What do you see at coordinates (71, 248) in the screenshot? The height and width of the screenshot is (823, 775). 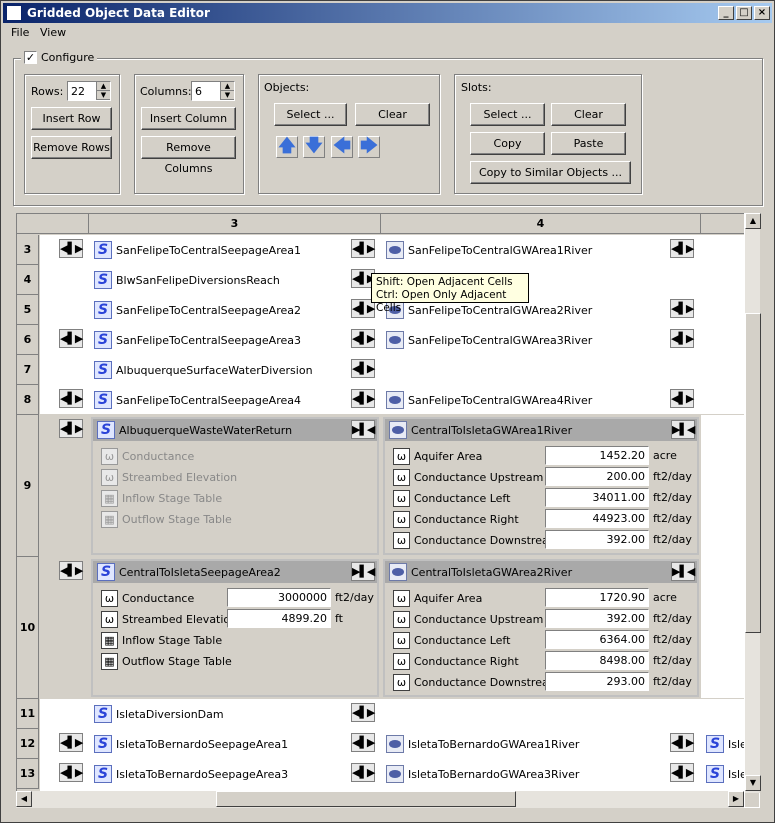 I see `row-3-expand-icon: ◀▌▶` at bounding box center [71, 248].